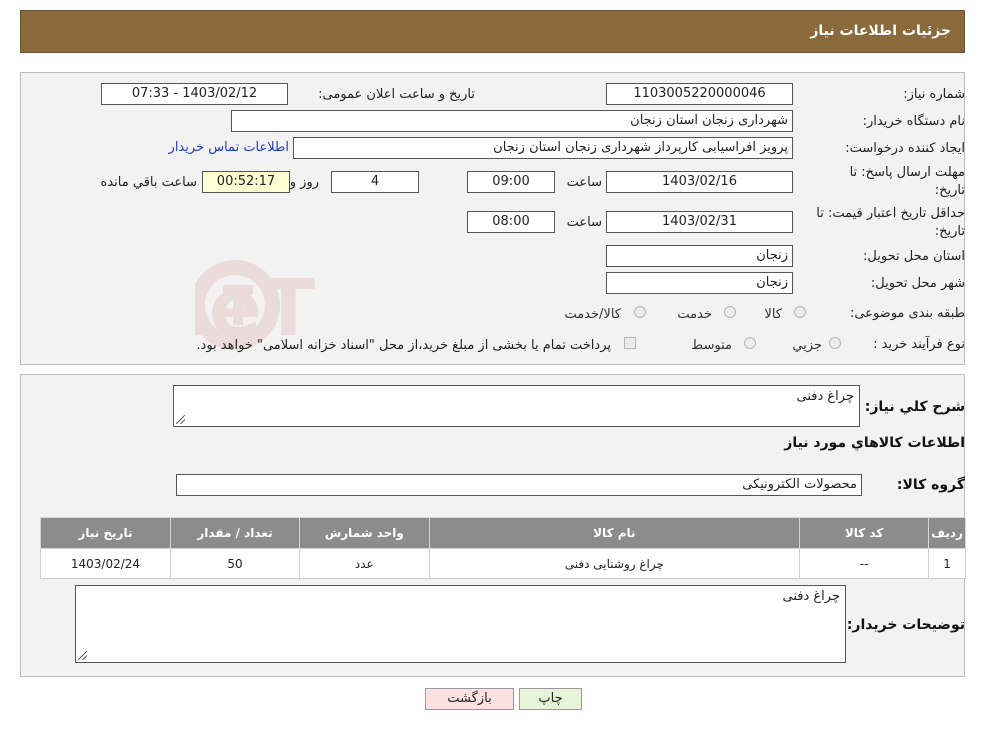  Describe the element at coordinates (864, 563) in the screenshot. I see `cell-code: --` at that location.